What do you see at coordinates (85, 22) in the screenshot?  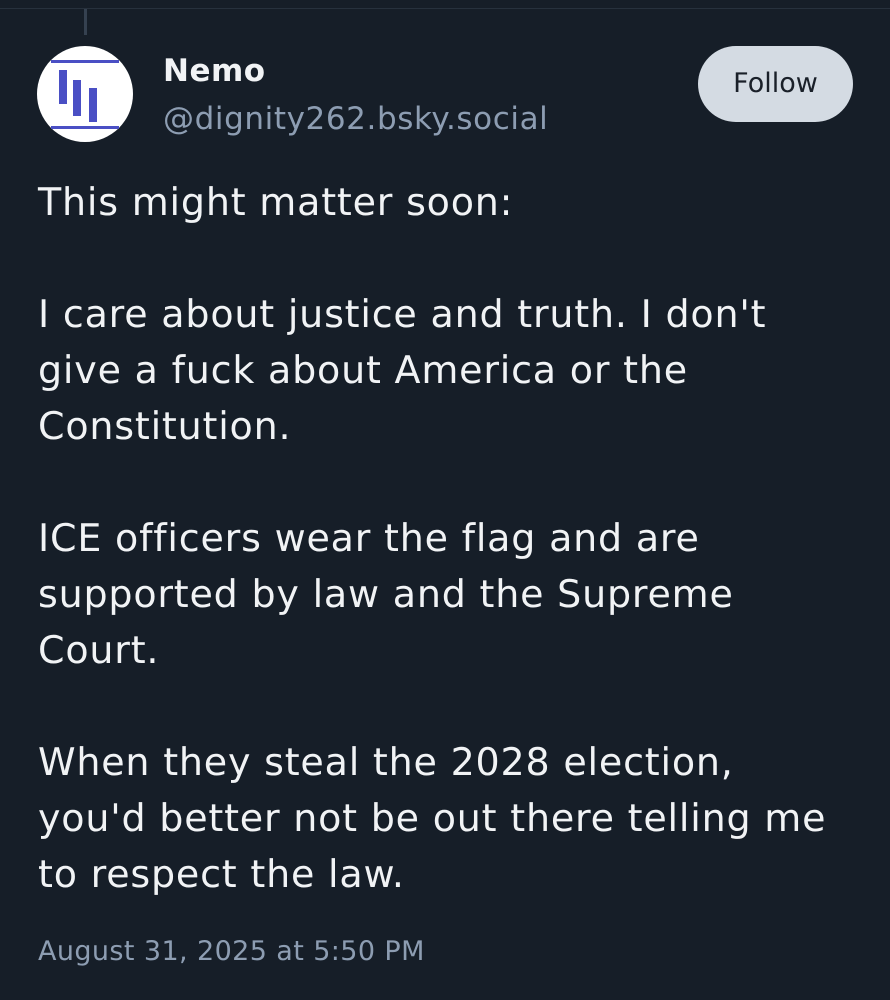 I see `thread-line` at bounding box center [85, 22].